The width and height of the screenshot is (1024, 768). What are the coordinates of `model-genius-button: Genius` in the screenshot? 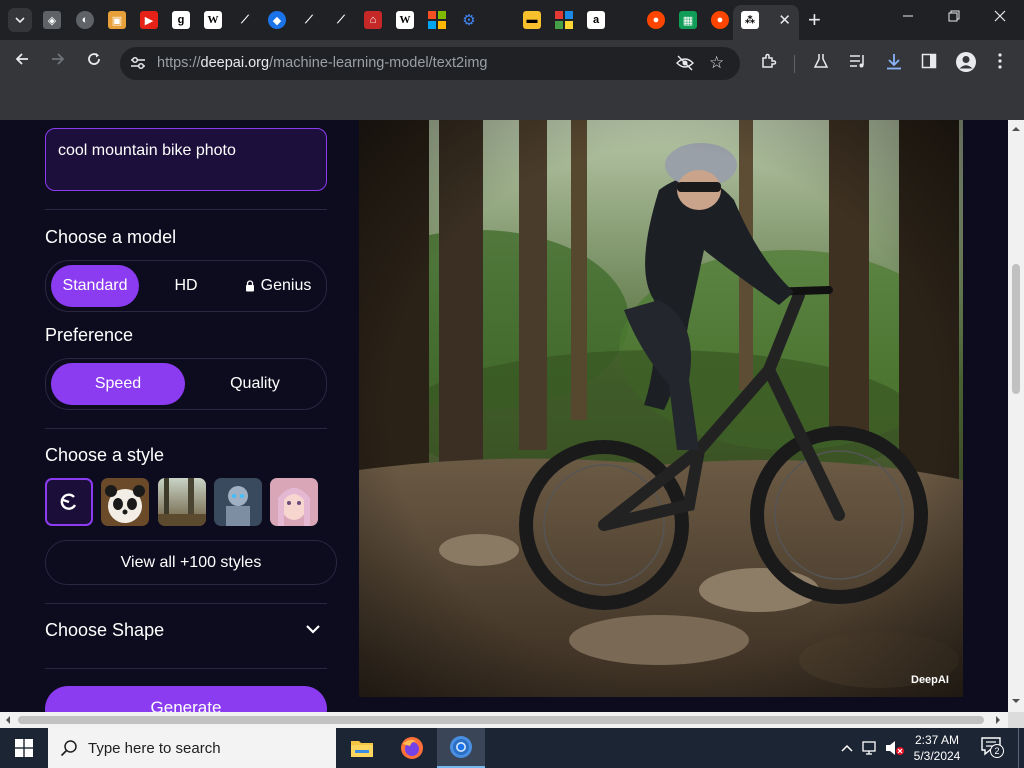 It's located at (278, 286).